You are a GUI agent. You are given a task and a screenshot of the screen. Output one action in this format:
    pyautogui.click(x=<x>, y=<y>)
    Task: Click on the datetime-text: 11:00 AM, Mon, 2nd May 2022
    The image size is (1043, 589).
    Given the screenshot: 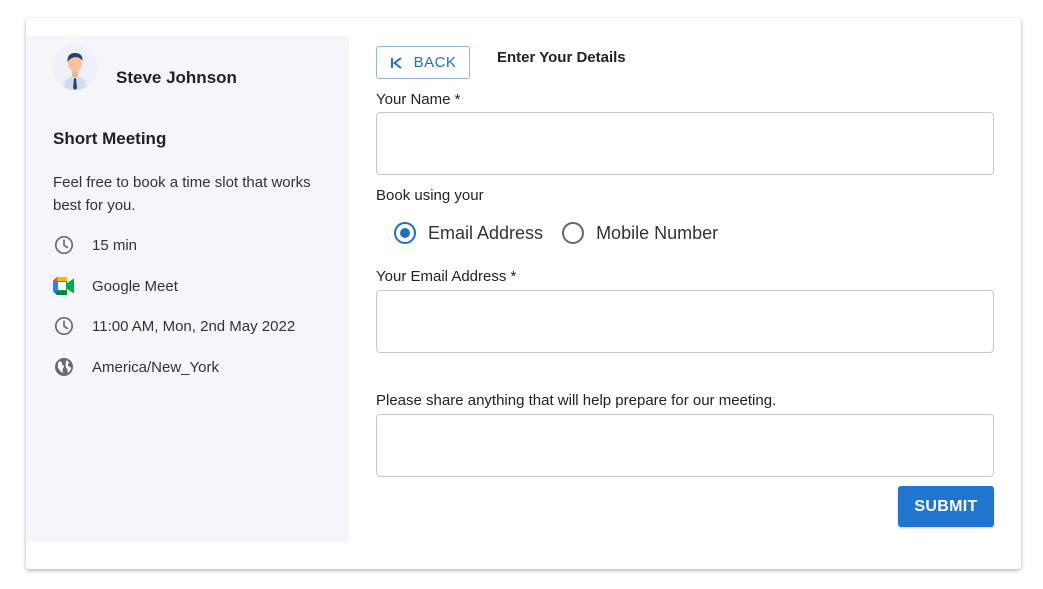 What is the action you would take?
    pyautogui.click(x=194, y=326)
    